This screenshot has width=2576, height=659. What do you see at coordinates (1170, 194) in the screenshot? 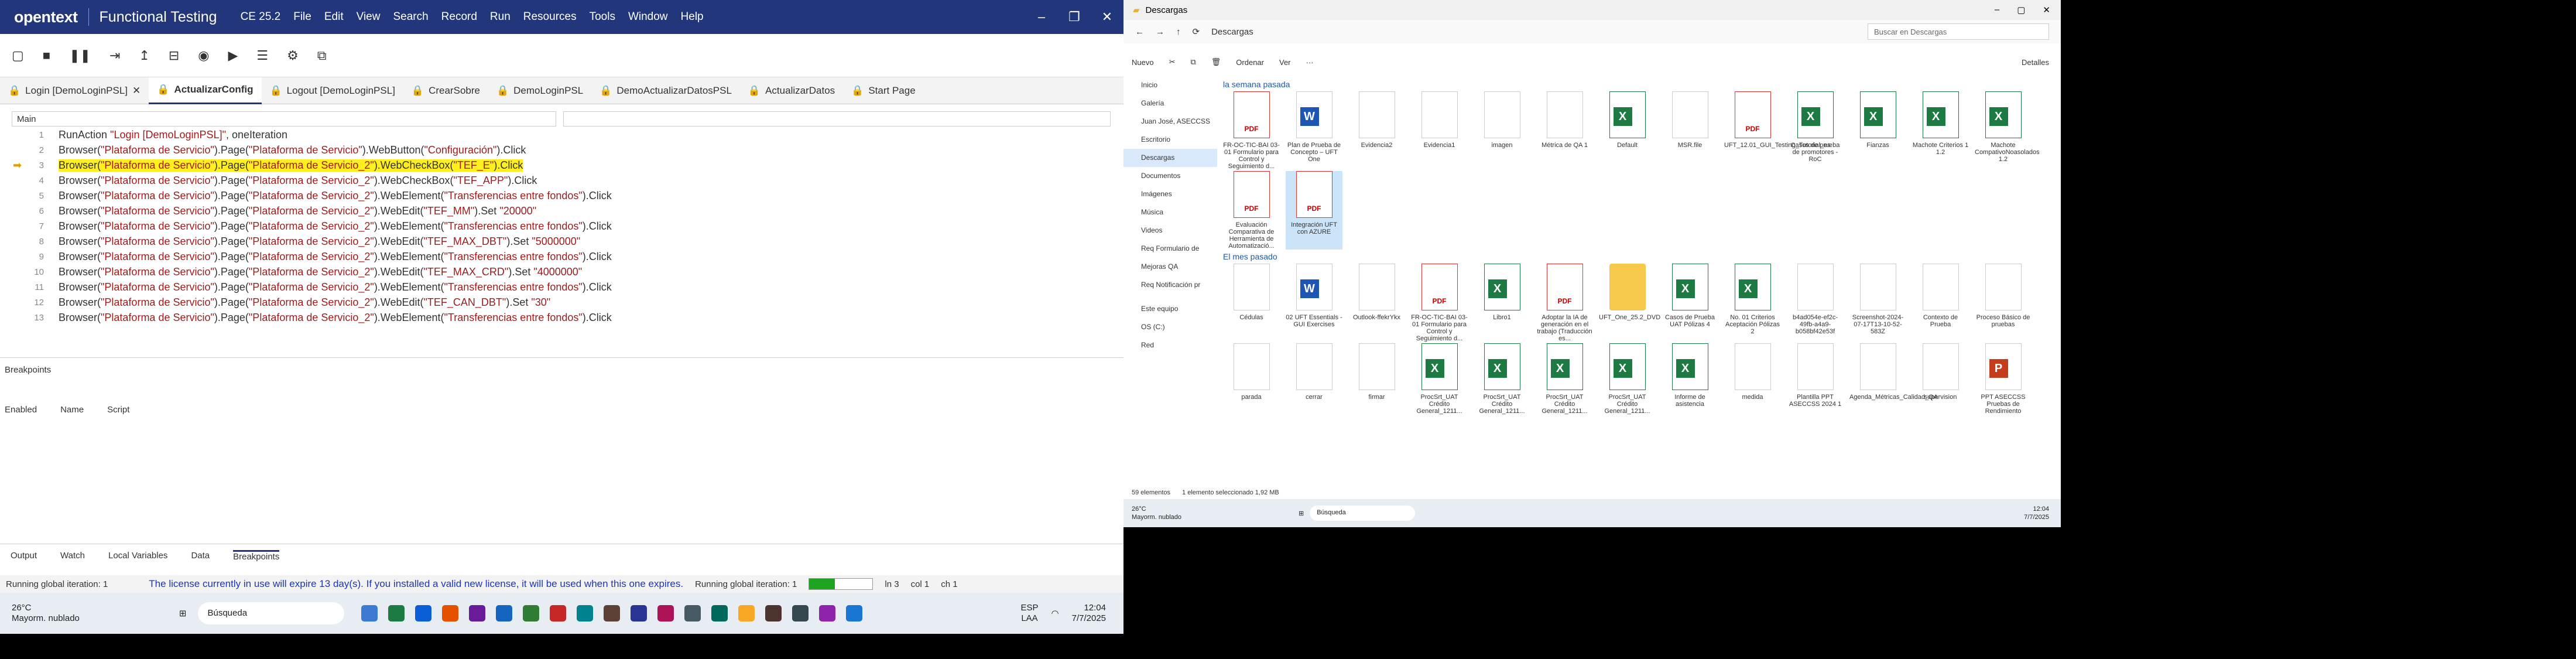
I see `nav-item: Imágenes` at bounding box center [1170, 194].